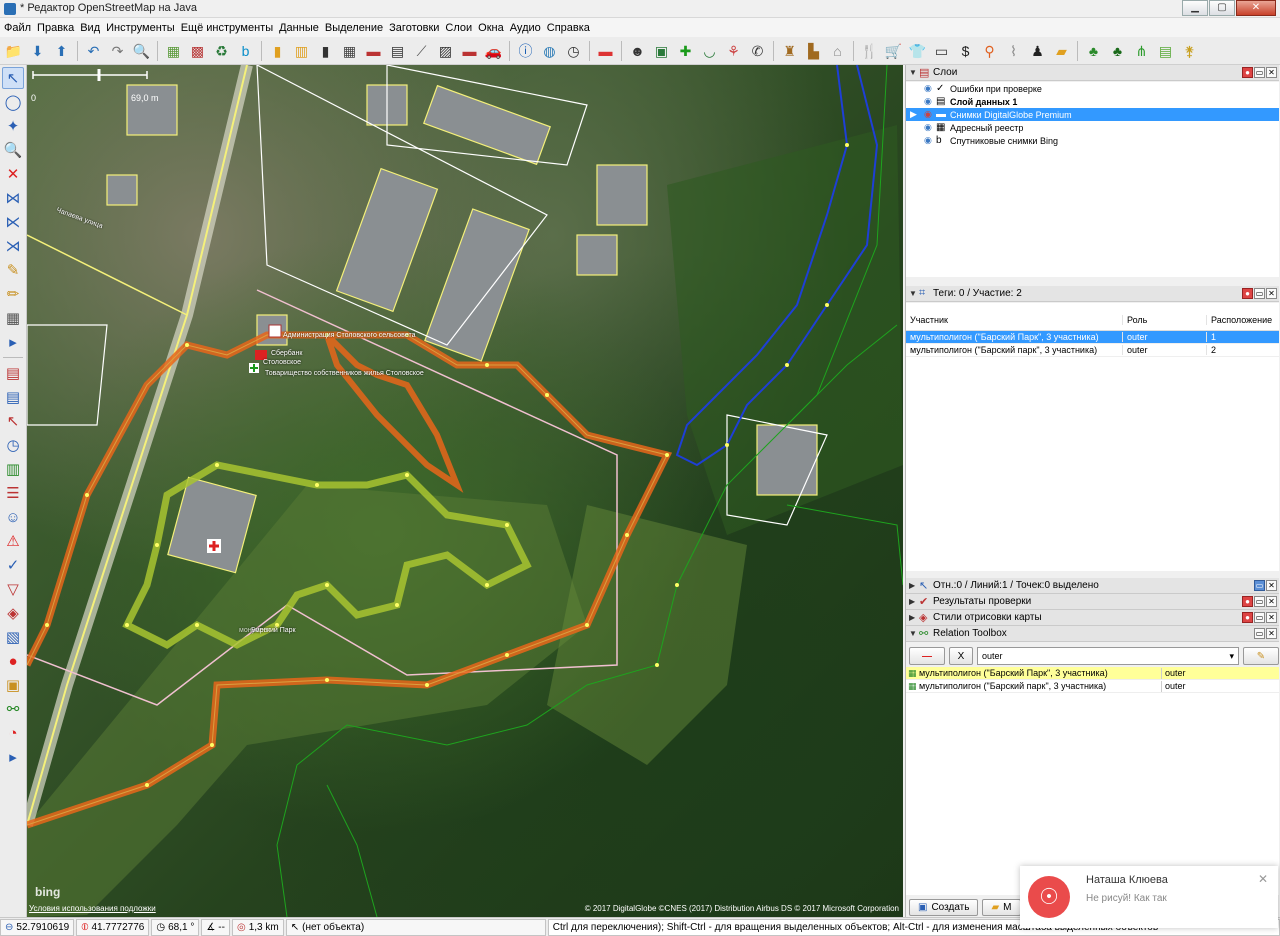 The height and width of the screenshot is (936, 1280). Describe the element at coordinates (13, 709) in the screenshot. I see `relation-icon: ⚯` at that location.